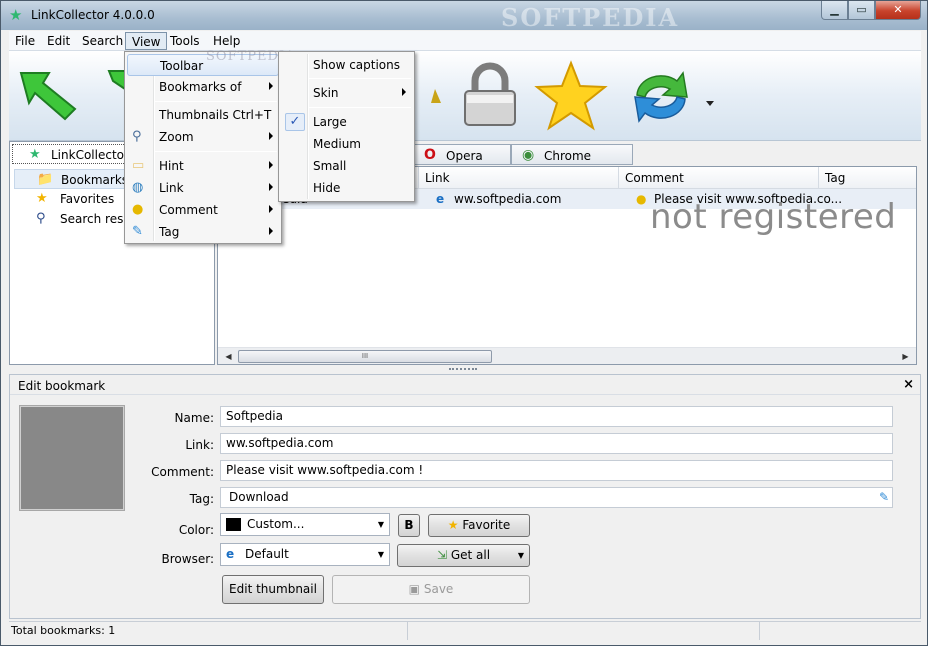 This screenshot has height=646, width=928. What do you see at coordinates (908, 384) in the screenshot?
I see `close-icon: ×` at bounding box center [908, 384].